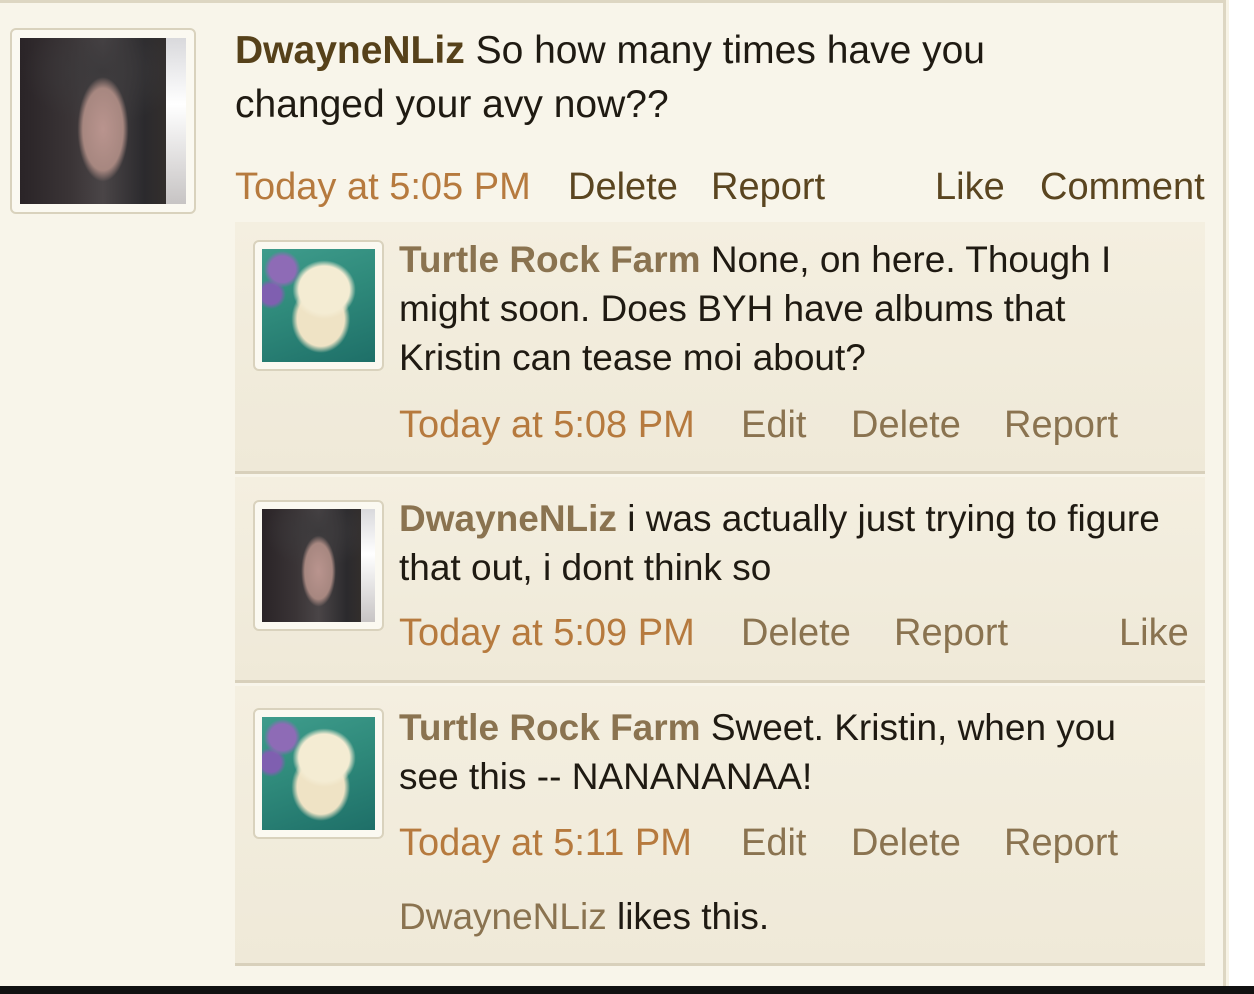 The width and height of the screenshot is (1254, 994). Describe the element at coordinates (547, 425) in the screenshot. I see `comment-timestamp: Today at 5:08 PM` at that location.